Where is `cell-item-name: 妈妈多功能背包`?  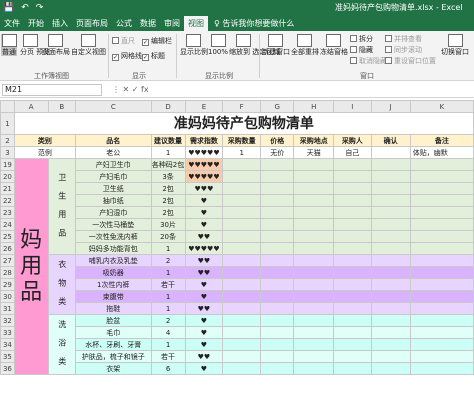
cell-item-name: 妈妈多功能背包 is located at coordinates (113, 248).